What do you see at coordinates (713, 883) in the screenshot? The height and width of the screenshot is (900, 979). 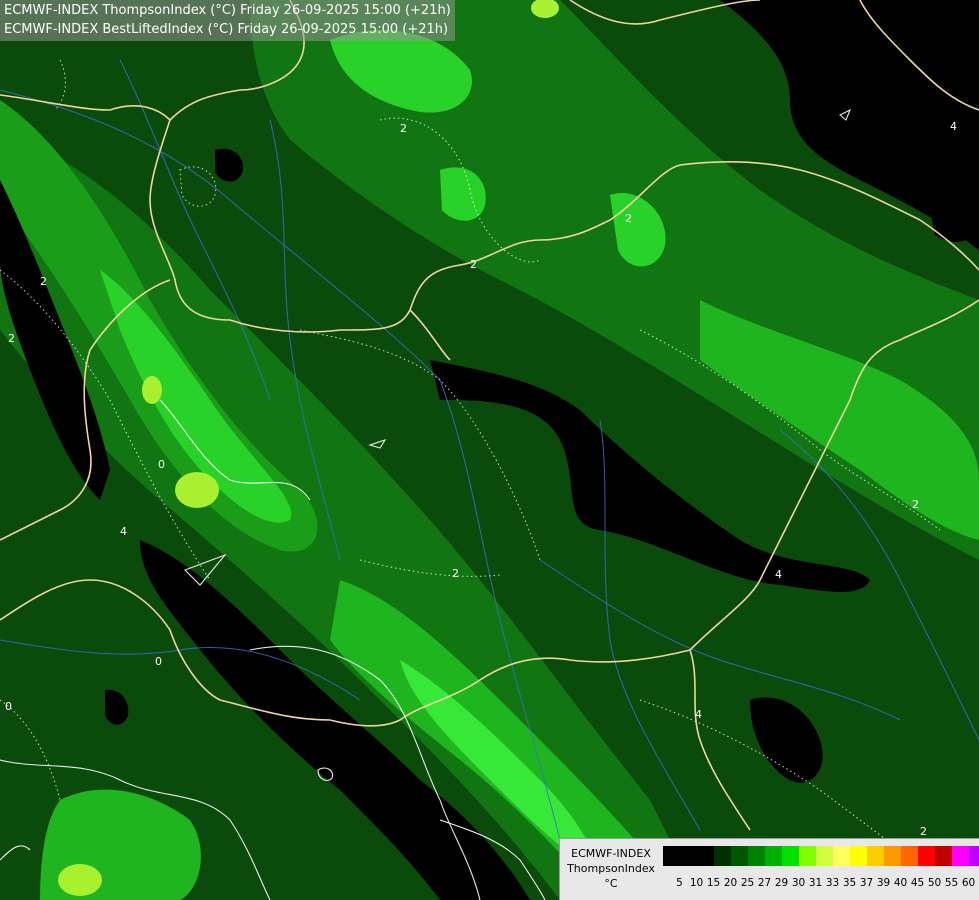 I see `legend-tick-label: 15` at bounding box center [713, 883].